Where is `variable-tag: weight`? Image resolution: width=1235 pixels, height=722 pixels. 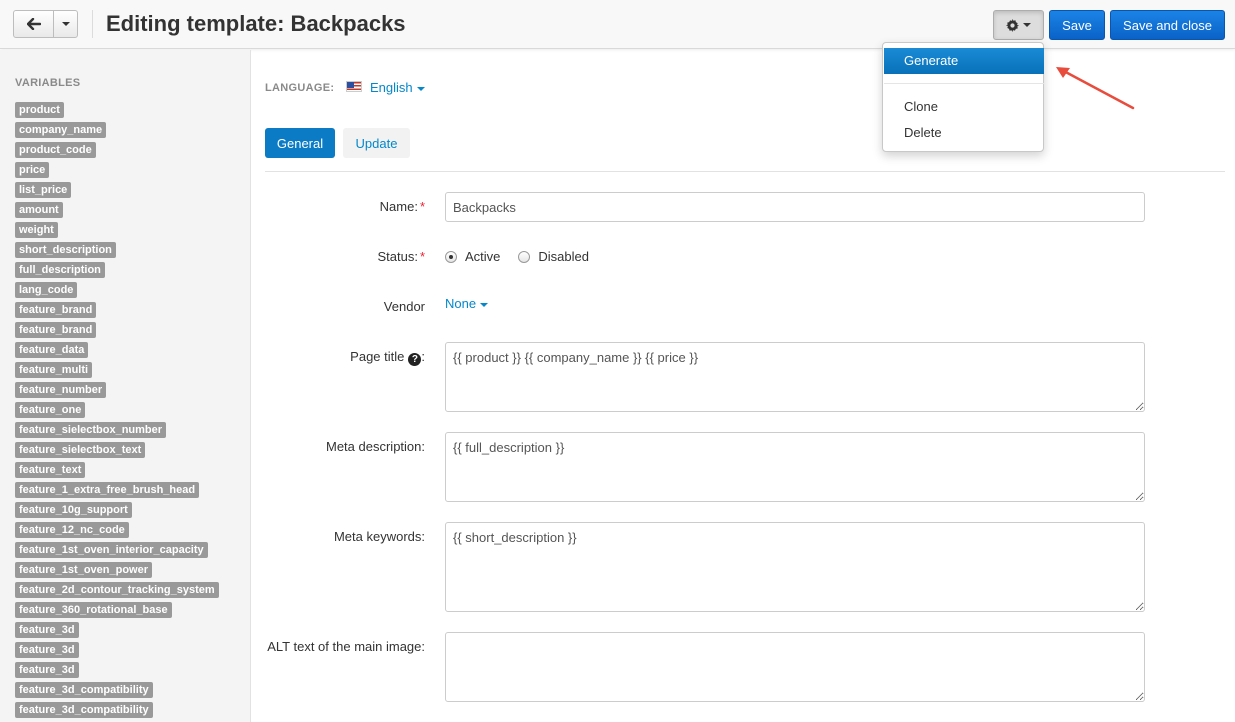 variable-tag: weight is located at coordinates (36, 230).